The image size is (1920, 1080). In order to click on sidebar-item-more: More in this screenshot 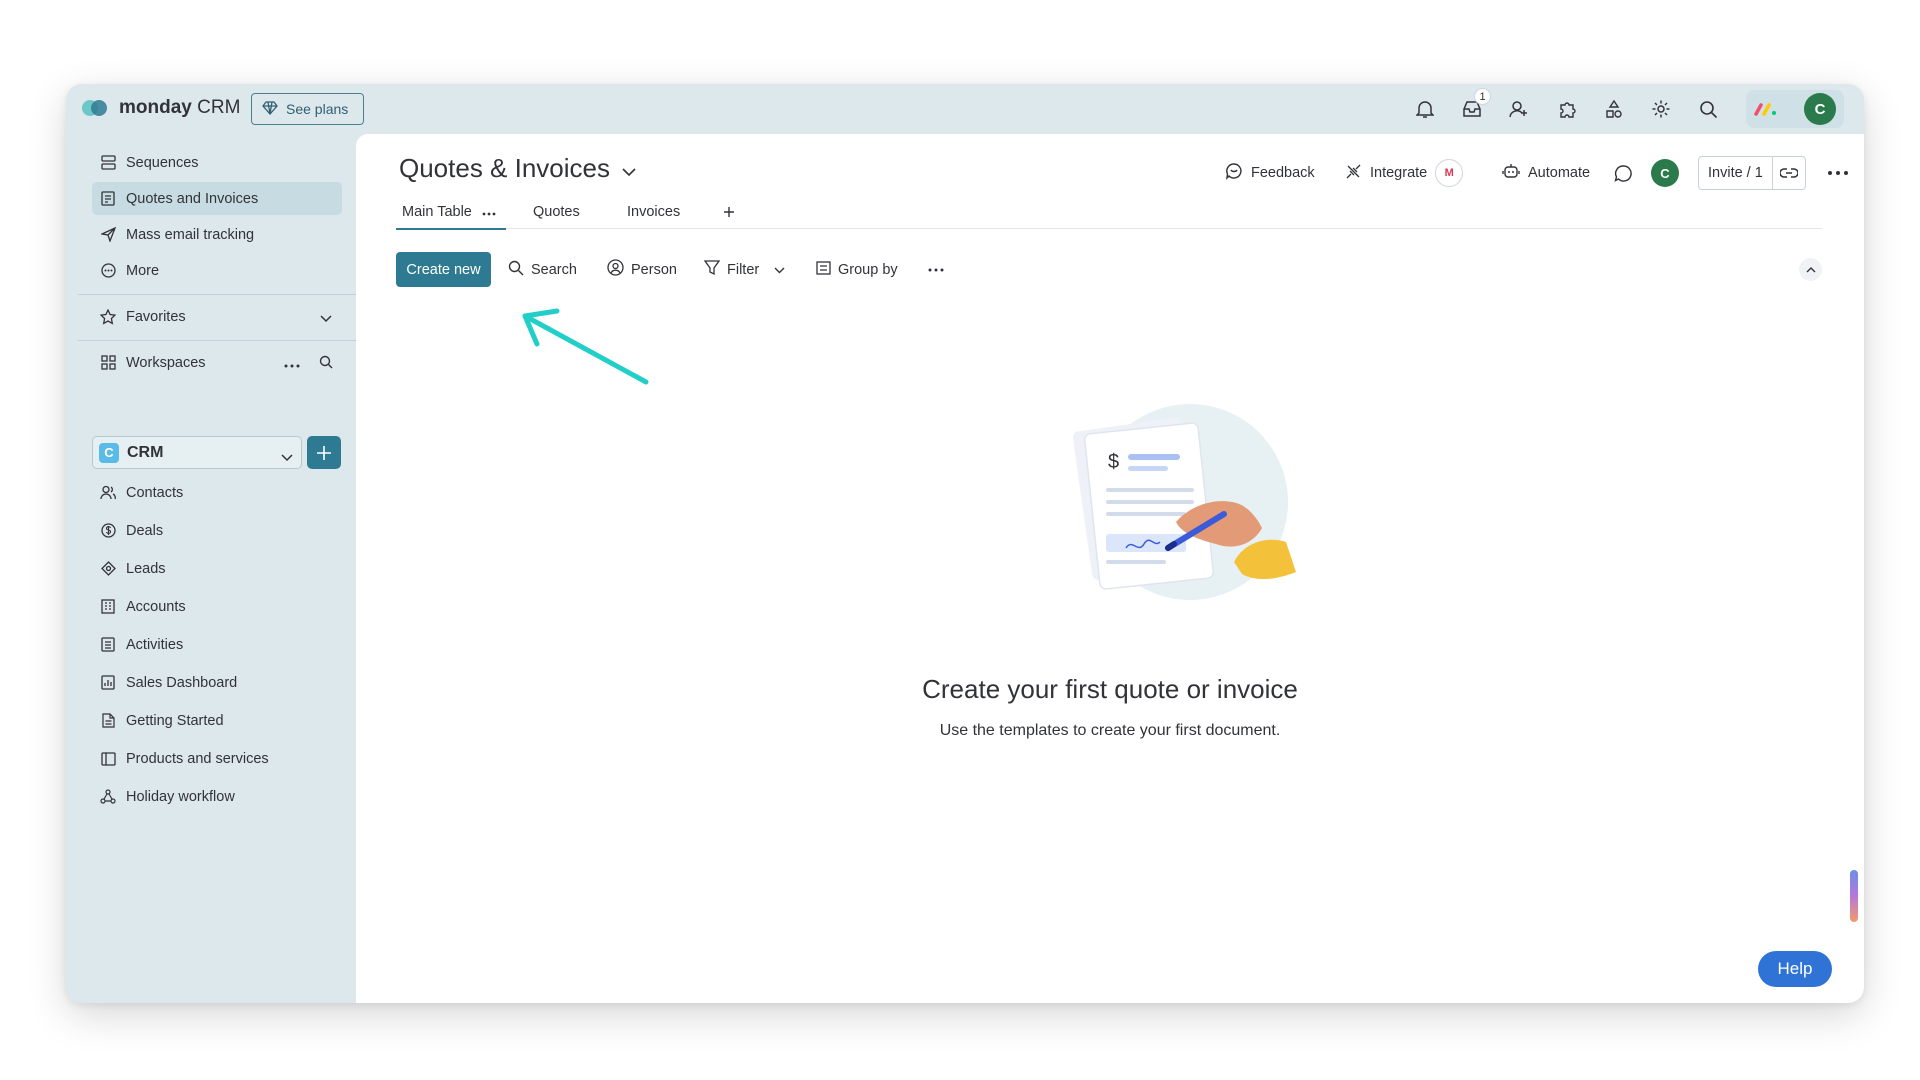, I will do `click(217, 270)`.